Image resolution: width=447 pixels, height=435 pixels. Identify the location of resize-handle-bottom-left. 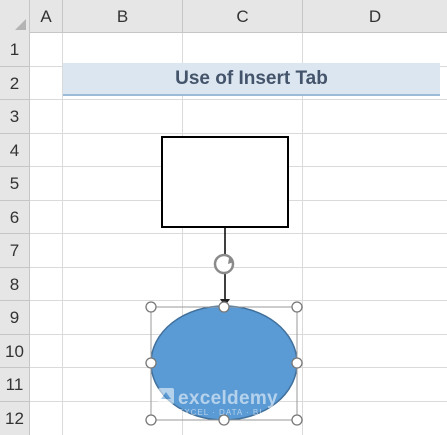
(151, 420).